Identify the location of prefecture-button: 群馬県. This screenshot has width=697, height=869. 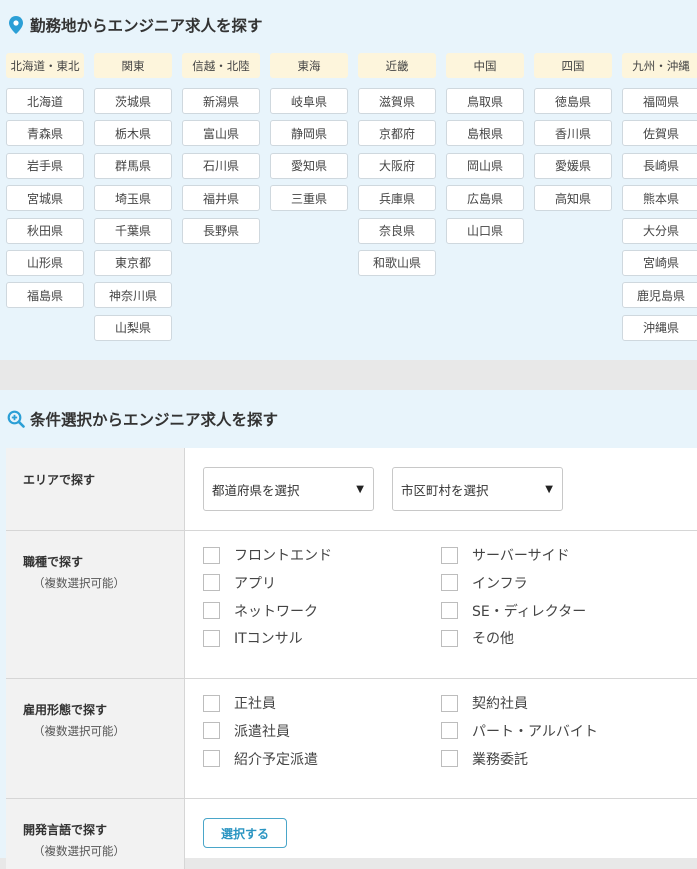
(133, 165).